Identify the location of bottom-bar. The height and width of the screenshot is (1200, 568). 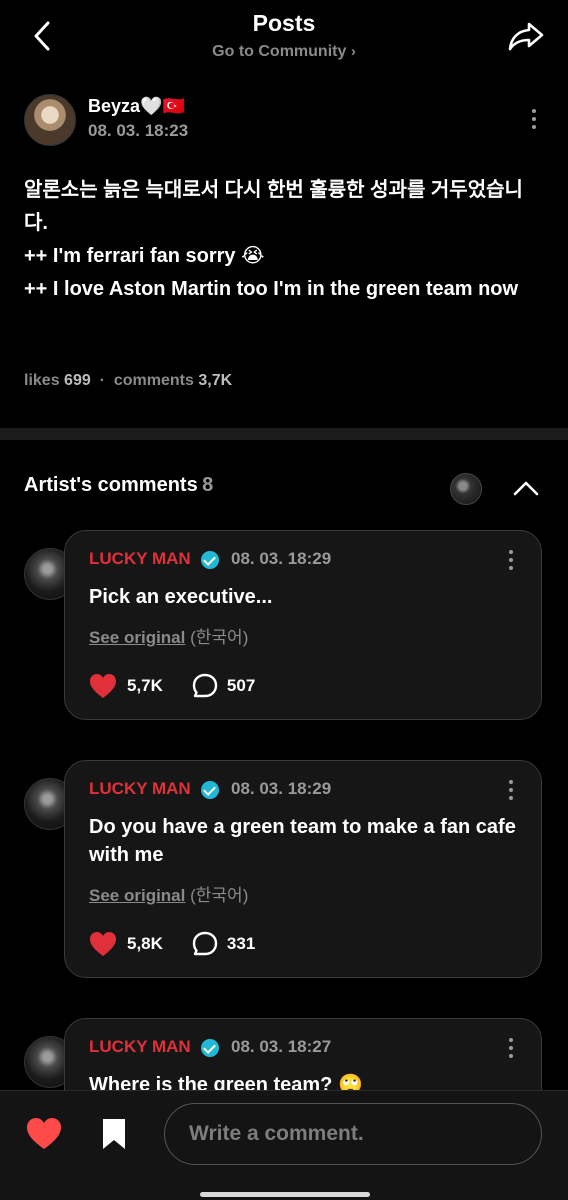
(284, 1145).